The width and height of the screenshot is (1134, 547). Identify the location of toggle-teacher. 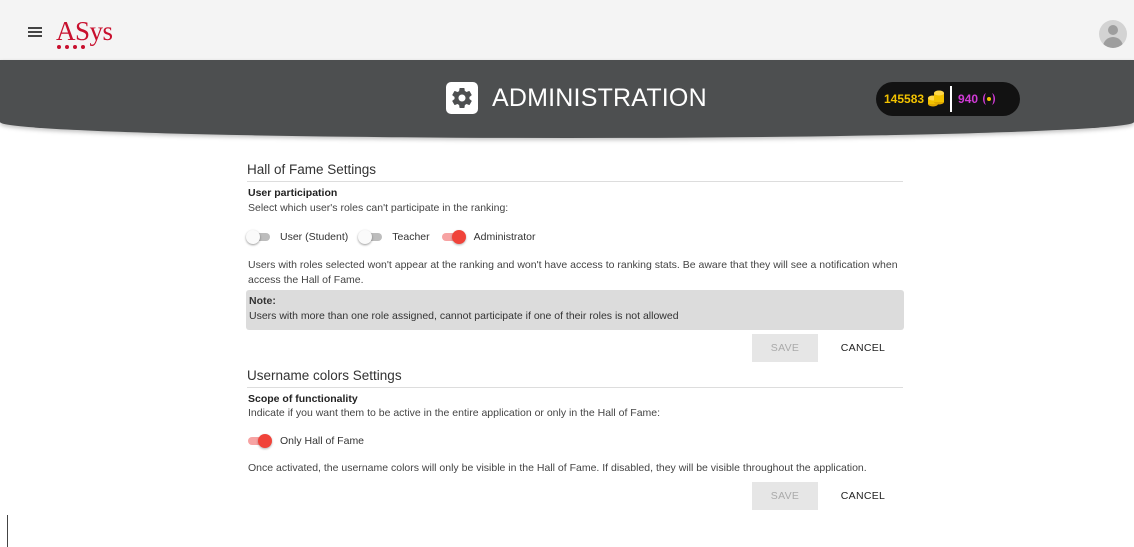
(371, 237).